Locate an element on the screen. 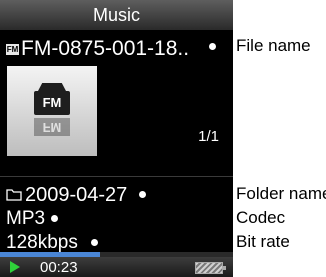 The height and width of the screenshot is (277, 326). radio-top-shape is located at coordinates (52, 87).